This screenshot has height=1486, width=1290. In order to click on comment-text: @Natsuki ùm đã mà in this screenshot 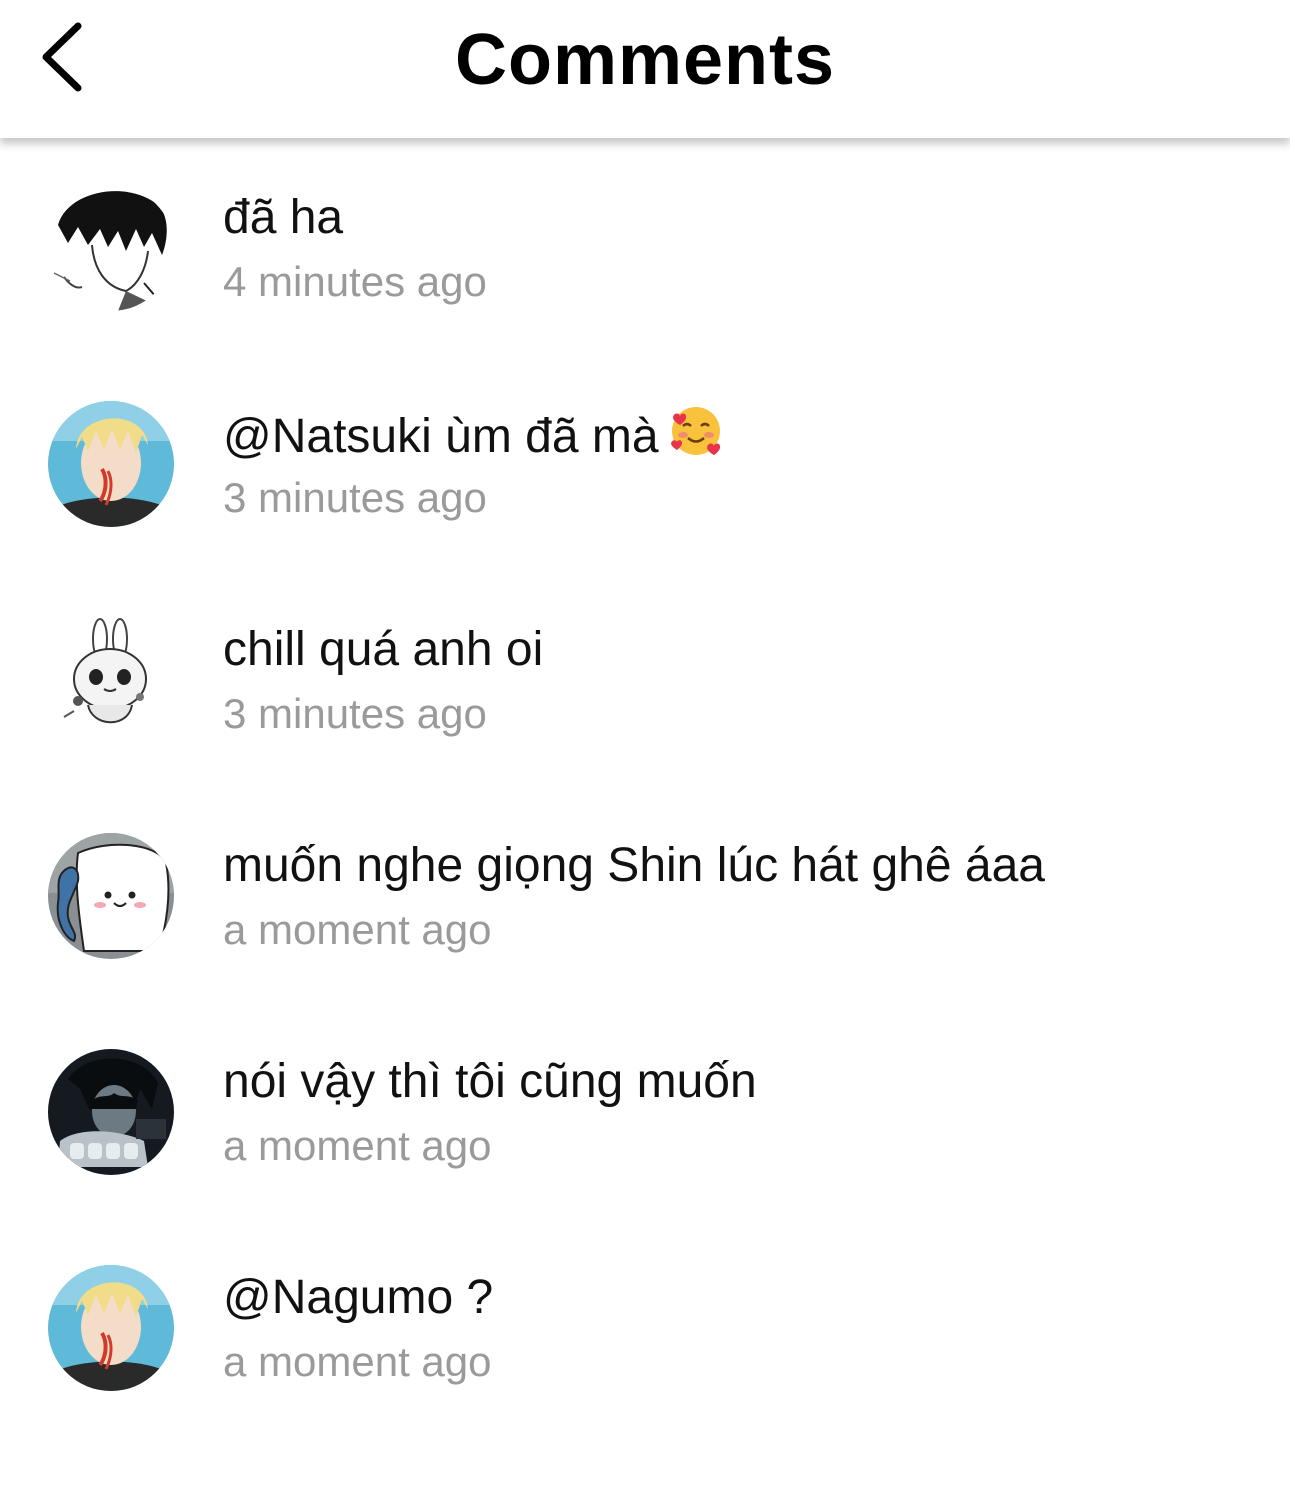, I will do `click(473, 438)`.